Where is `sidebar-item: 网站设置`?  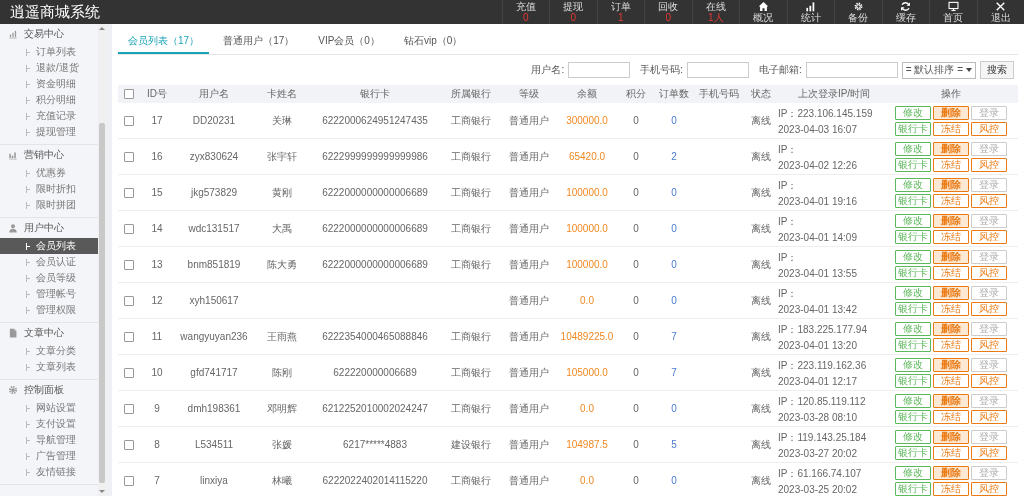
sidebar-item: 网站设置 is located at coordinates (49, 408).